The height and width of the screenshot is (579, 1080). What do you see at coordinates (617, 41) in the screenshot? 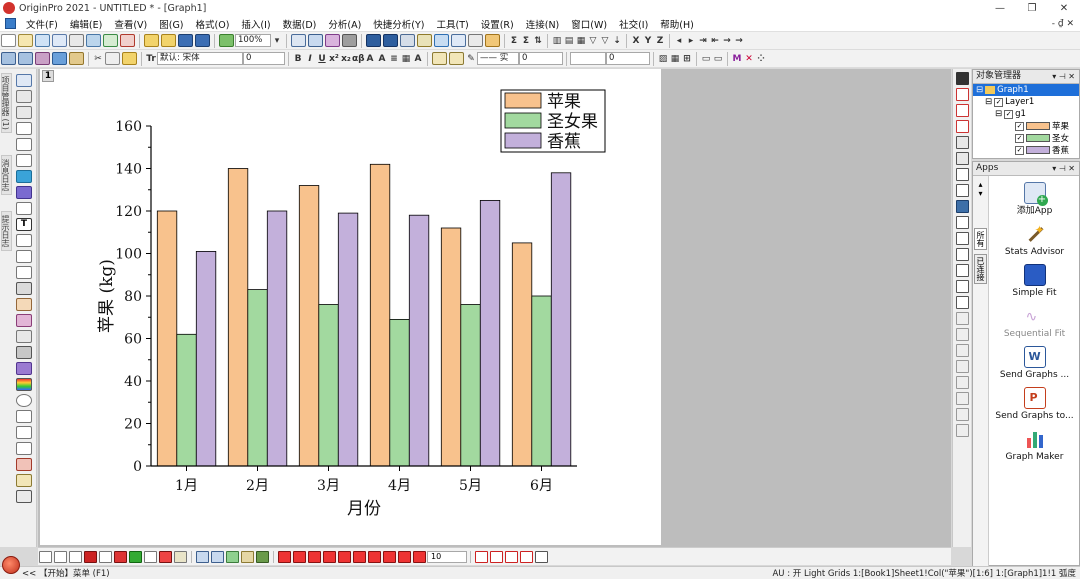
I see `sort-icon: ⇣` at bounding box center [617, 41].